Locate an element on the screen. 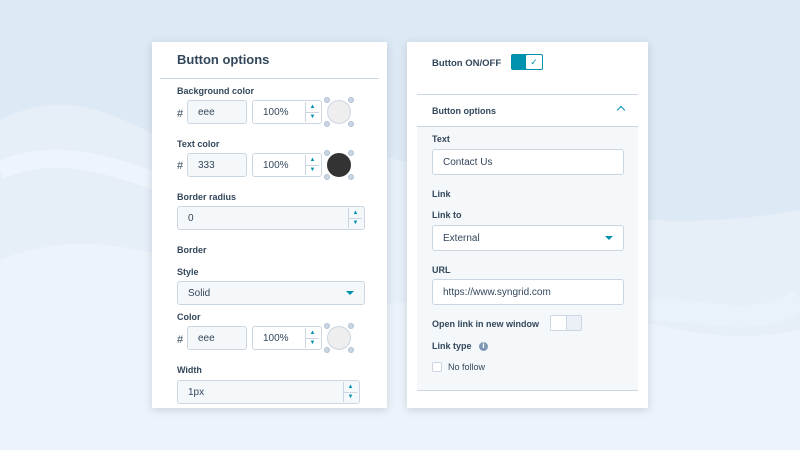 The width and height of the screenshot is (800, 450). no-follow-label: No follow is located at coordinates (467, 367).